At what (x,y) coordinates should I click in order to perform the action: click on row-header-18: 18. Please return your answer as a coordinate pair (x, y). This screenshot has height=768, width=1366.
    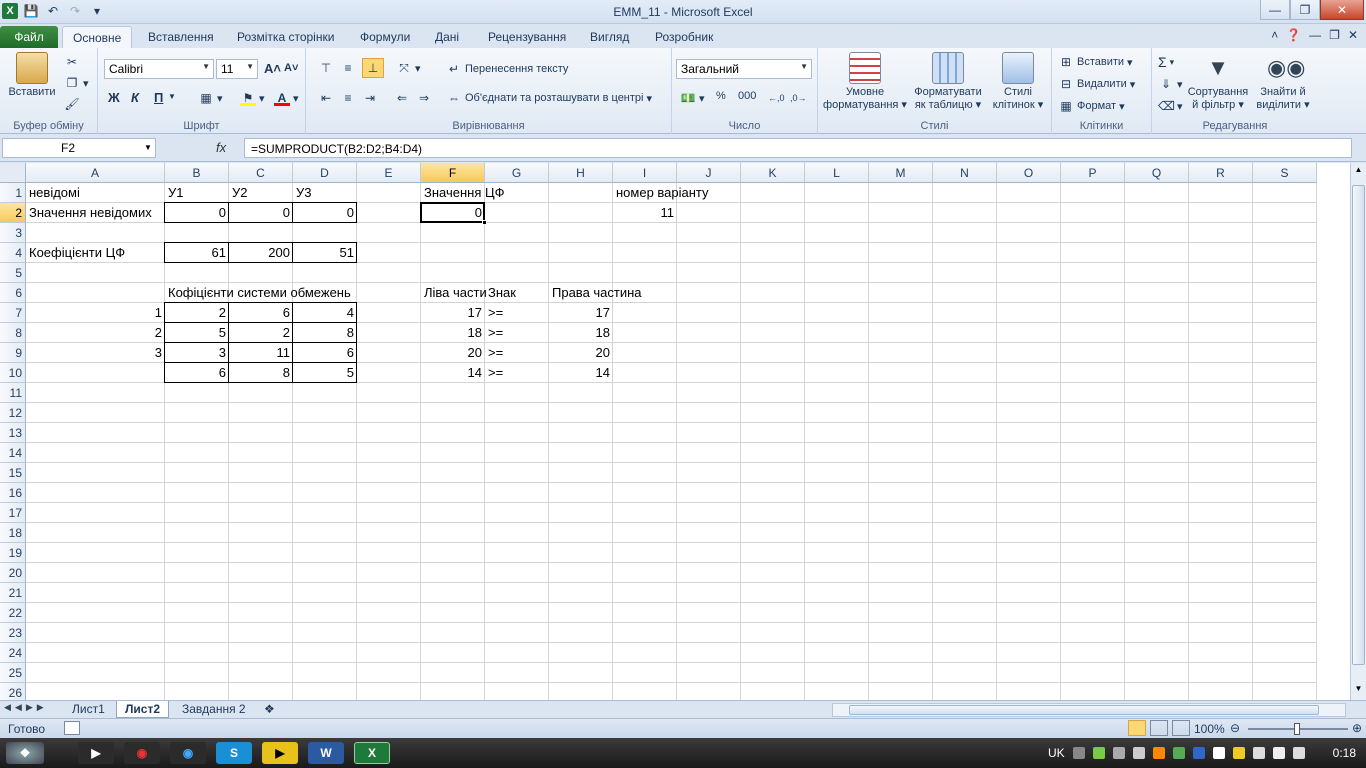
    Looking at the image, I should click on (13, 533).